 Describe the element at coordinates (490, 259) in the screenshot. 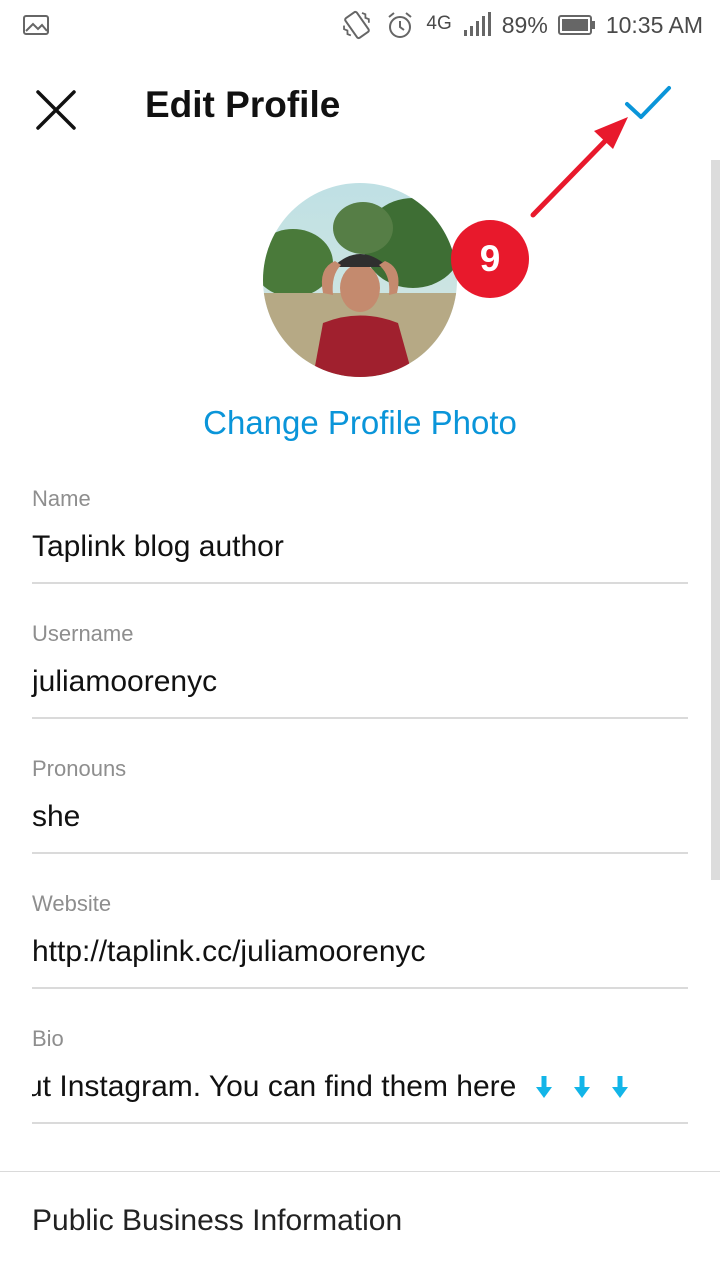

I see `step-badge: 9` at that location.